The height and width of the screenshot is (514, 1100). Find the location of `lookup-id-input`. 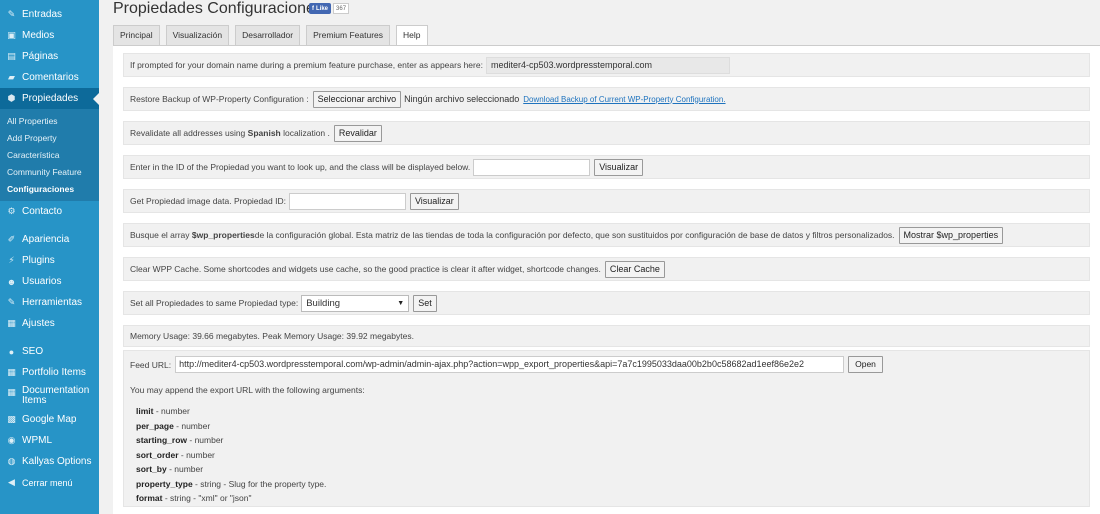

lookup-id-input is located at coordinates (532, 167).